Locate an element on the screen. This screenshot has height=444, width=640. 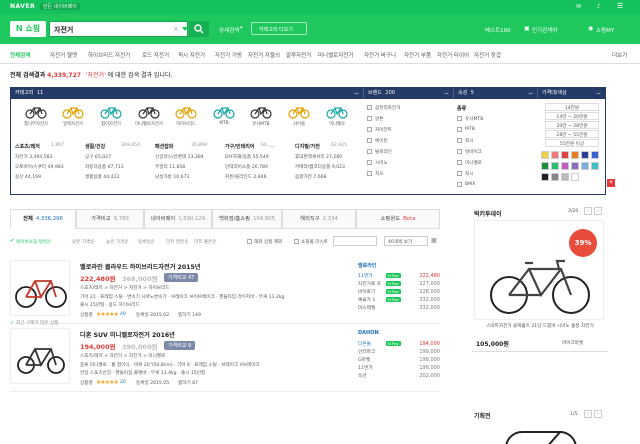
product-title: 벨로라인 클라우드 하이브리드자전거 2015년 is located at coordinates (140, 266).